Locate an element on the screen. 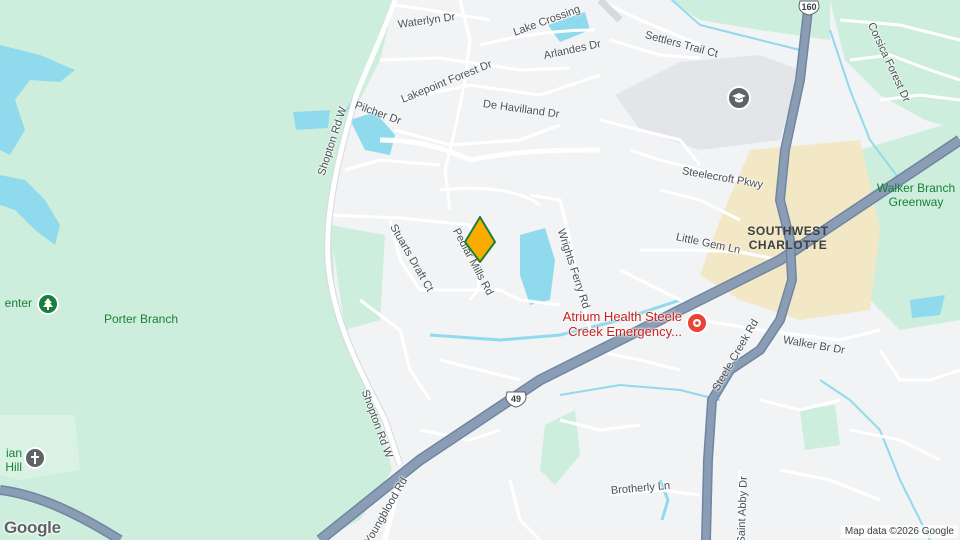 Image resolution: width=960 pixels, height=540 pixels. area-label-southwest-charlotte: SOUTHWEST CHARLOTTE is located at coordinates (788, 238).